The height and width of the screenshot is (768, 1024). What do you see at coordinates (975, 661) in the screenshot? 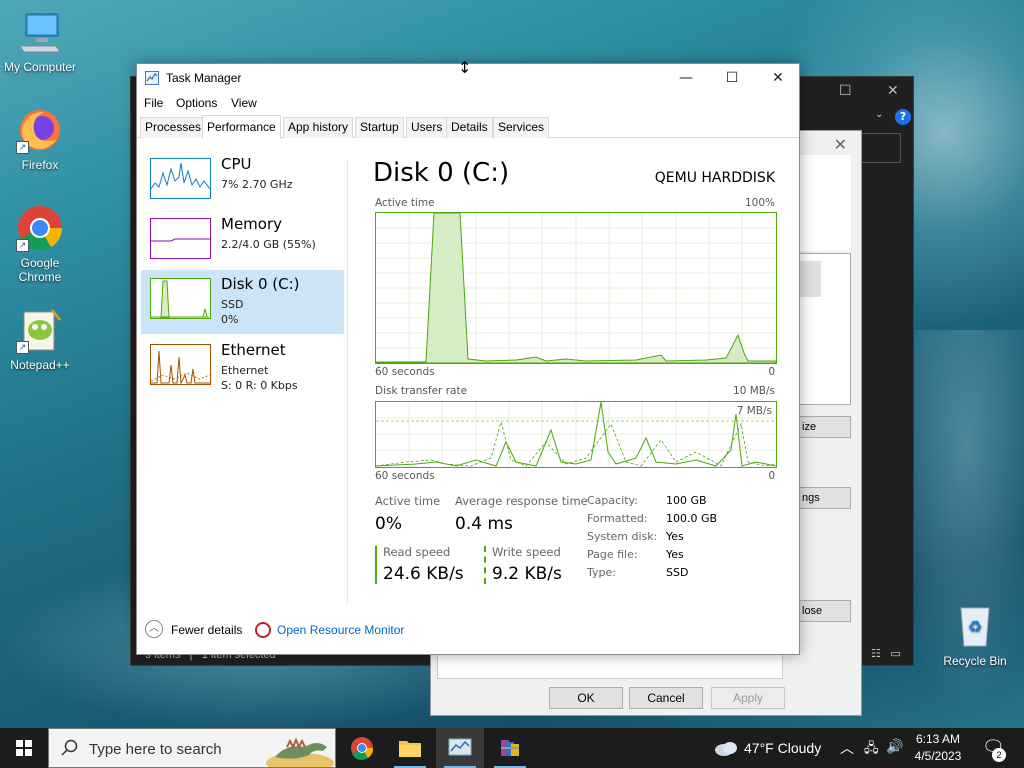
I see `desktop-icon-label: Recycle Bin` at bounding box center [975, 661].